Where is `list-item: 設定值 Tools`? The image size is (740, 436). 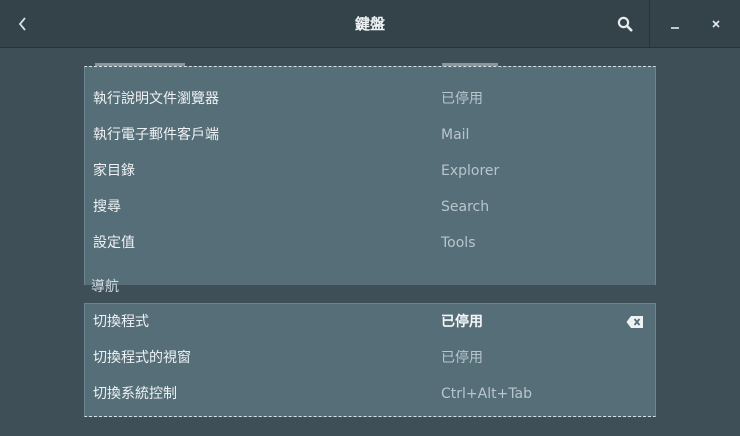 list-item: 設定值 Tools is located at coordinates (370, 243).